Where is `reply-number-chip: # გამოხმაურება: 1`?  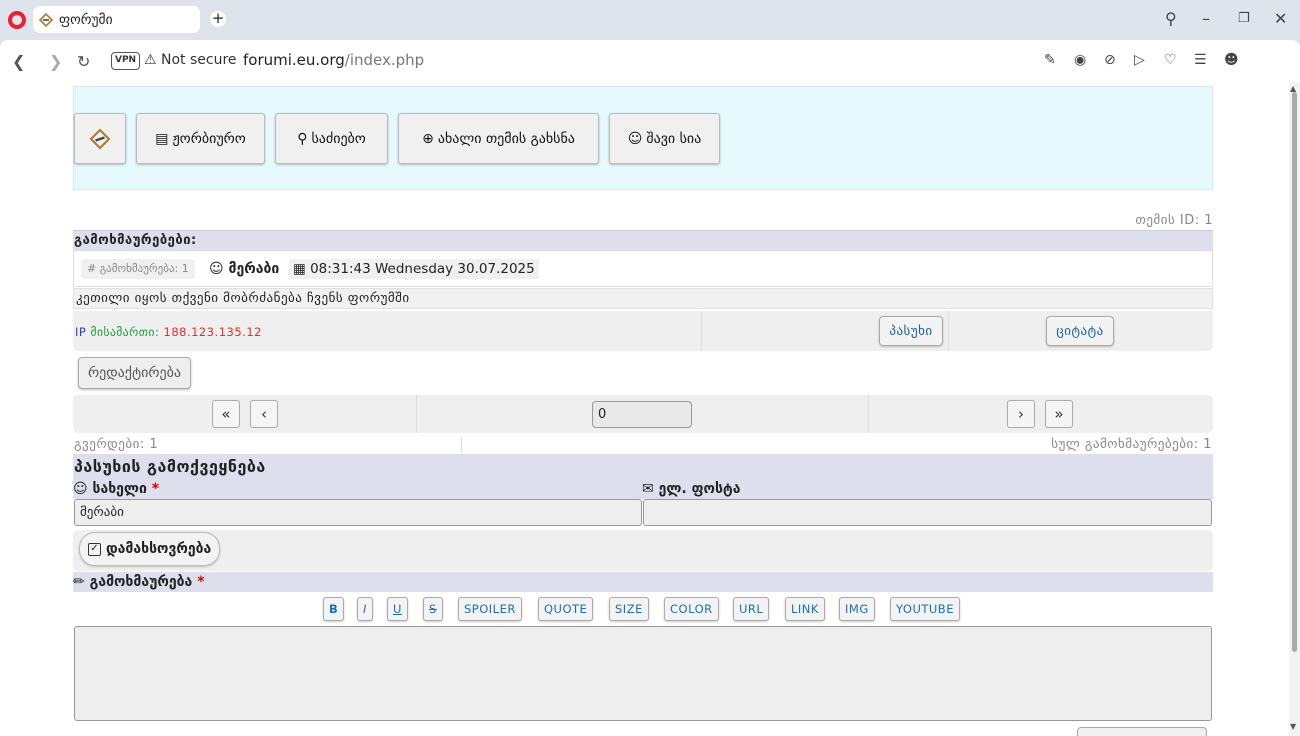
reply-number-chip: # გამოხმაურება: 1 is located at coordinates (138, 269).